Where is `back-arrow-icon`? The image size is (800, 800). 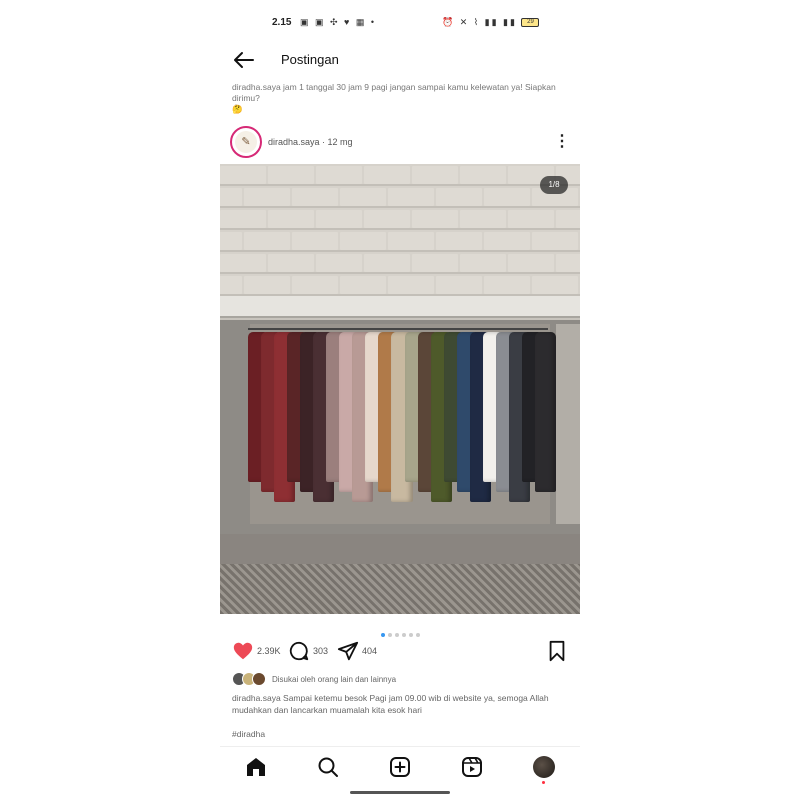
back-arrow-icon is located at coordinates (244, 60).